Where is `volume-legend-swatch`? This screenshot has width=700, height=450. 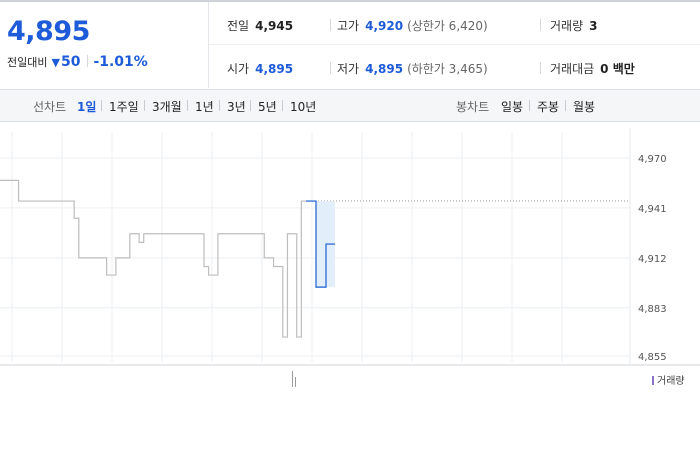
volume-legend-swatch is located at coordinates (653, 380).